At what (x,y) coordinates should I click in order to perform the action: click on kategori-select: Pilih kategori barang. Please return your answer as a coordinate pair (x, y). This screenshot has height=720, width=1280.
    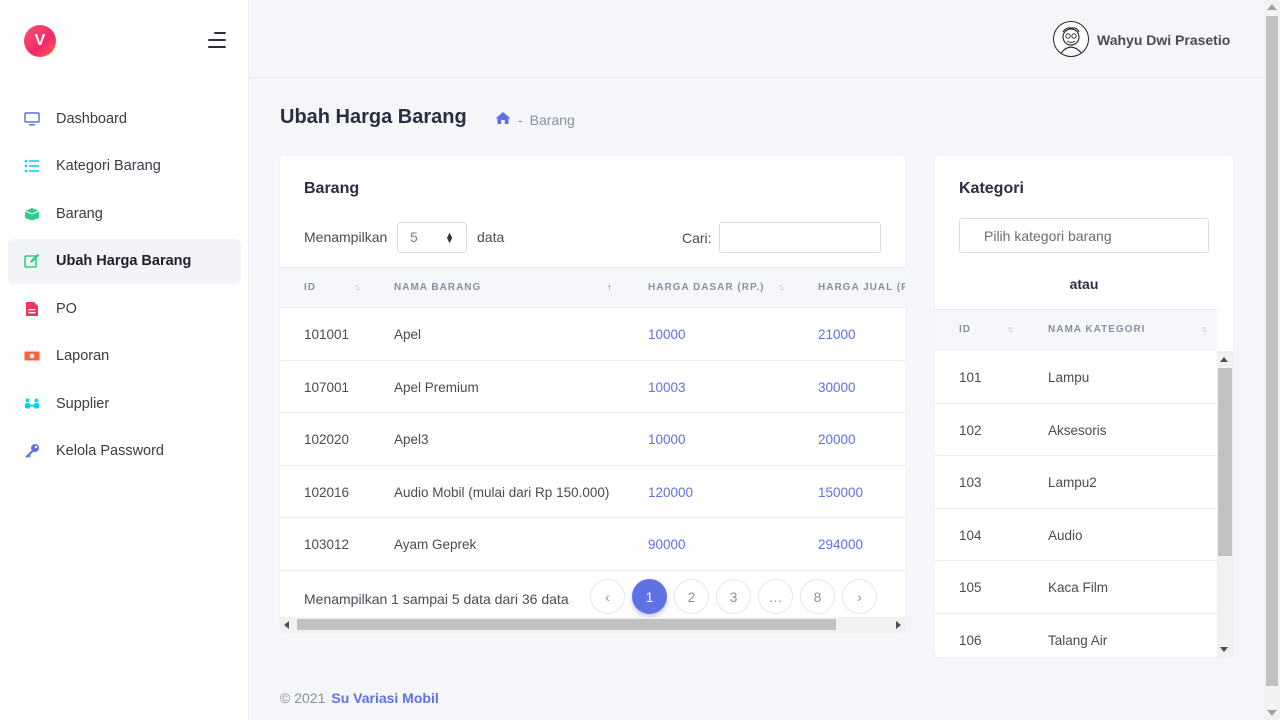
    Looking at the image, I should click on (1084, 235).